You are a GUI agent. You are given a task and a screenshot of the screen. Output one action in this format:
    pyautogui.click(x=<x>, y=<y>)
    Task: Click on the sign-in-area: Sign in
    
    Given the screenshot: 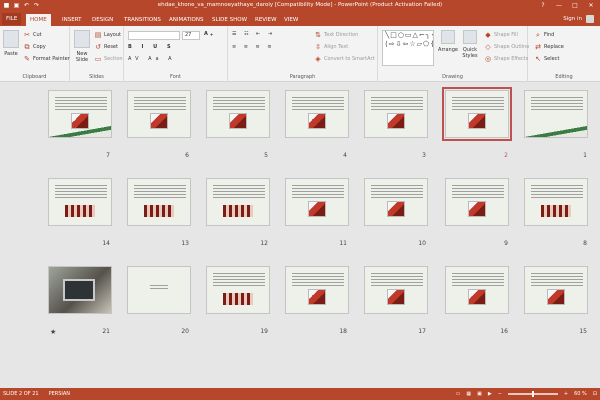 What is the action you would take?
    pyautogui.click(x=578, y=19)
    